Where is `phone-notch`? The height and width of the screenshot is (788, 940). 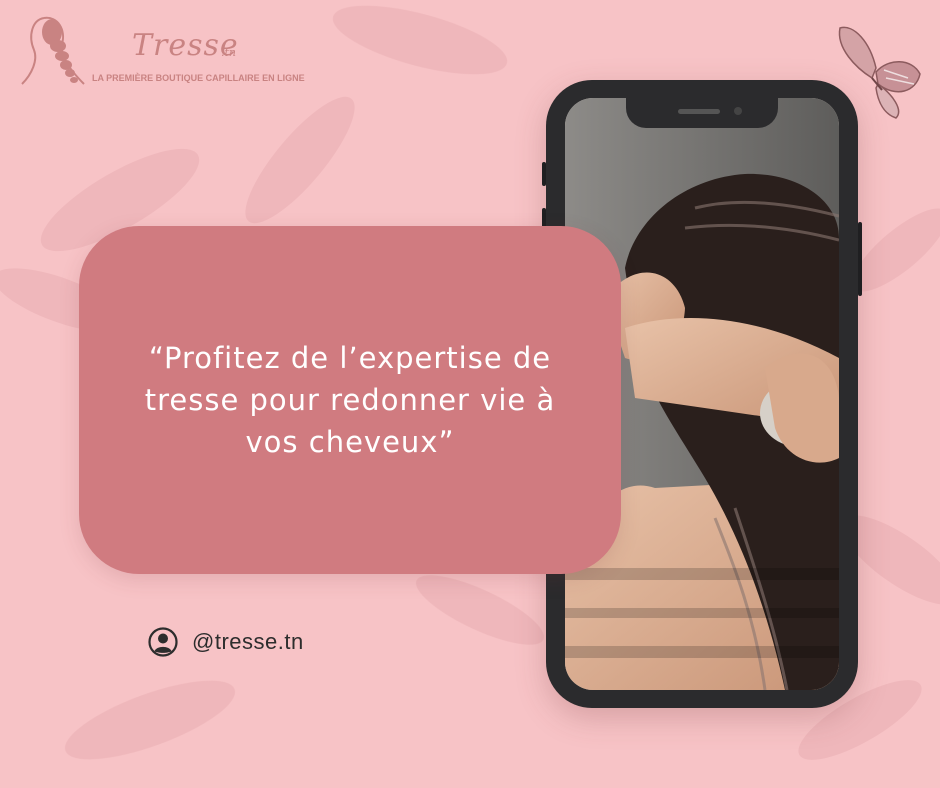 phone-notch is located at coordinates (702, 113).